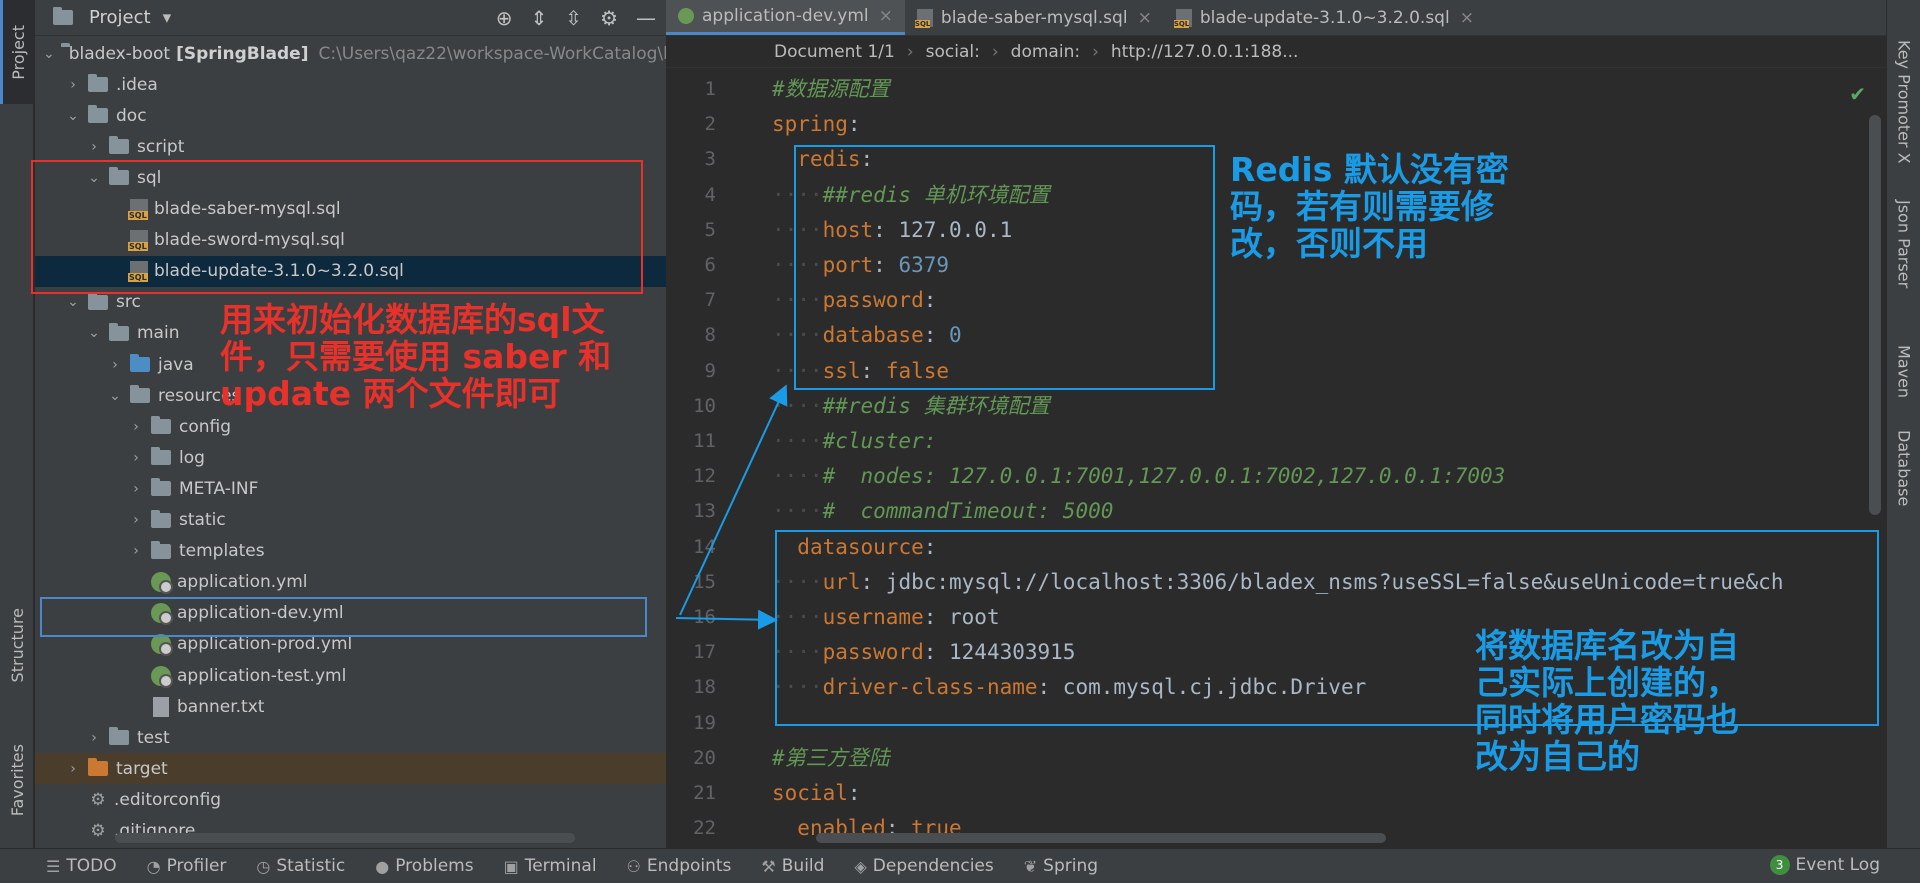  I want to click on tree-item-file-editorconfig: ⚙ .editorconfig, so click(350, 799).